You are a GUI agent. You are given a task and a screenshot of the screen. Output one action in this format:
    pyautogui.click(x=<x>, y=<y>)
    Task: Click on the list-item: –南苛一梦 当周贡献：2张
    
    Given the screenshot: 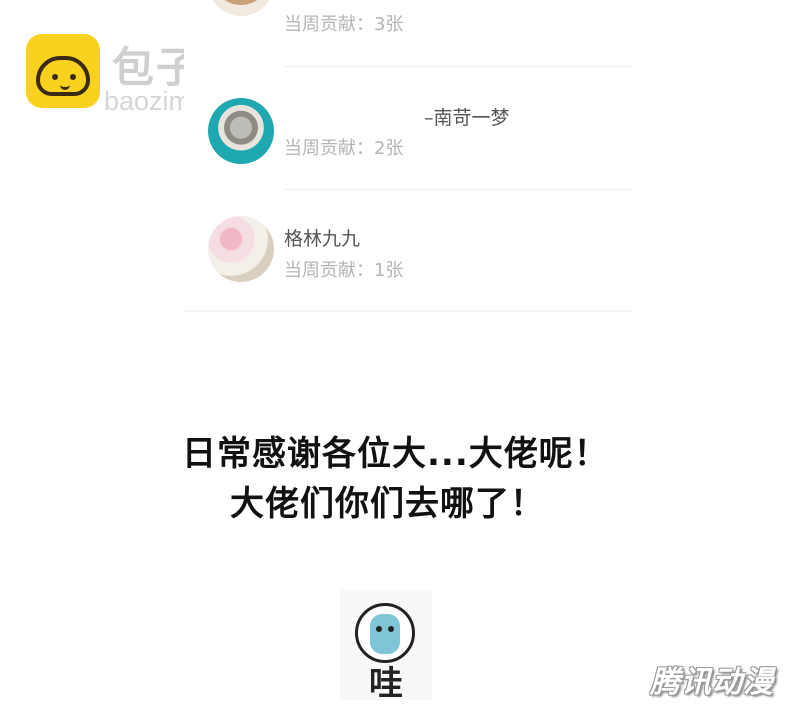 What is the action you would take?
    pyautogui.click(x=408, y=129)
    